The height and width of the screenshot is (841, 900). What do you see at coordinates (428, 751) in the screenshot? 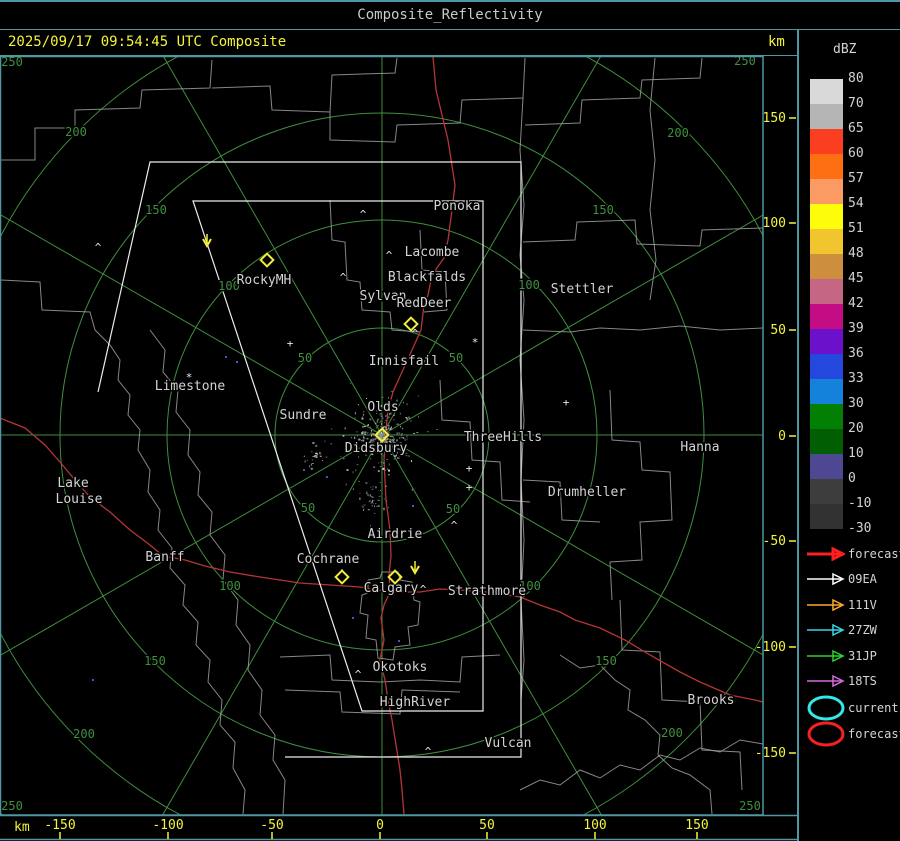
I see `station-marker: ^` at bounding box center [428, 751].